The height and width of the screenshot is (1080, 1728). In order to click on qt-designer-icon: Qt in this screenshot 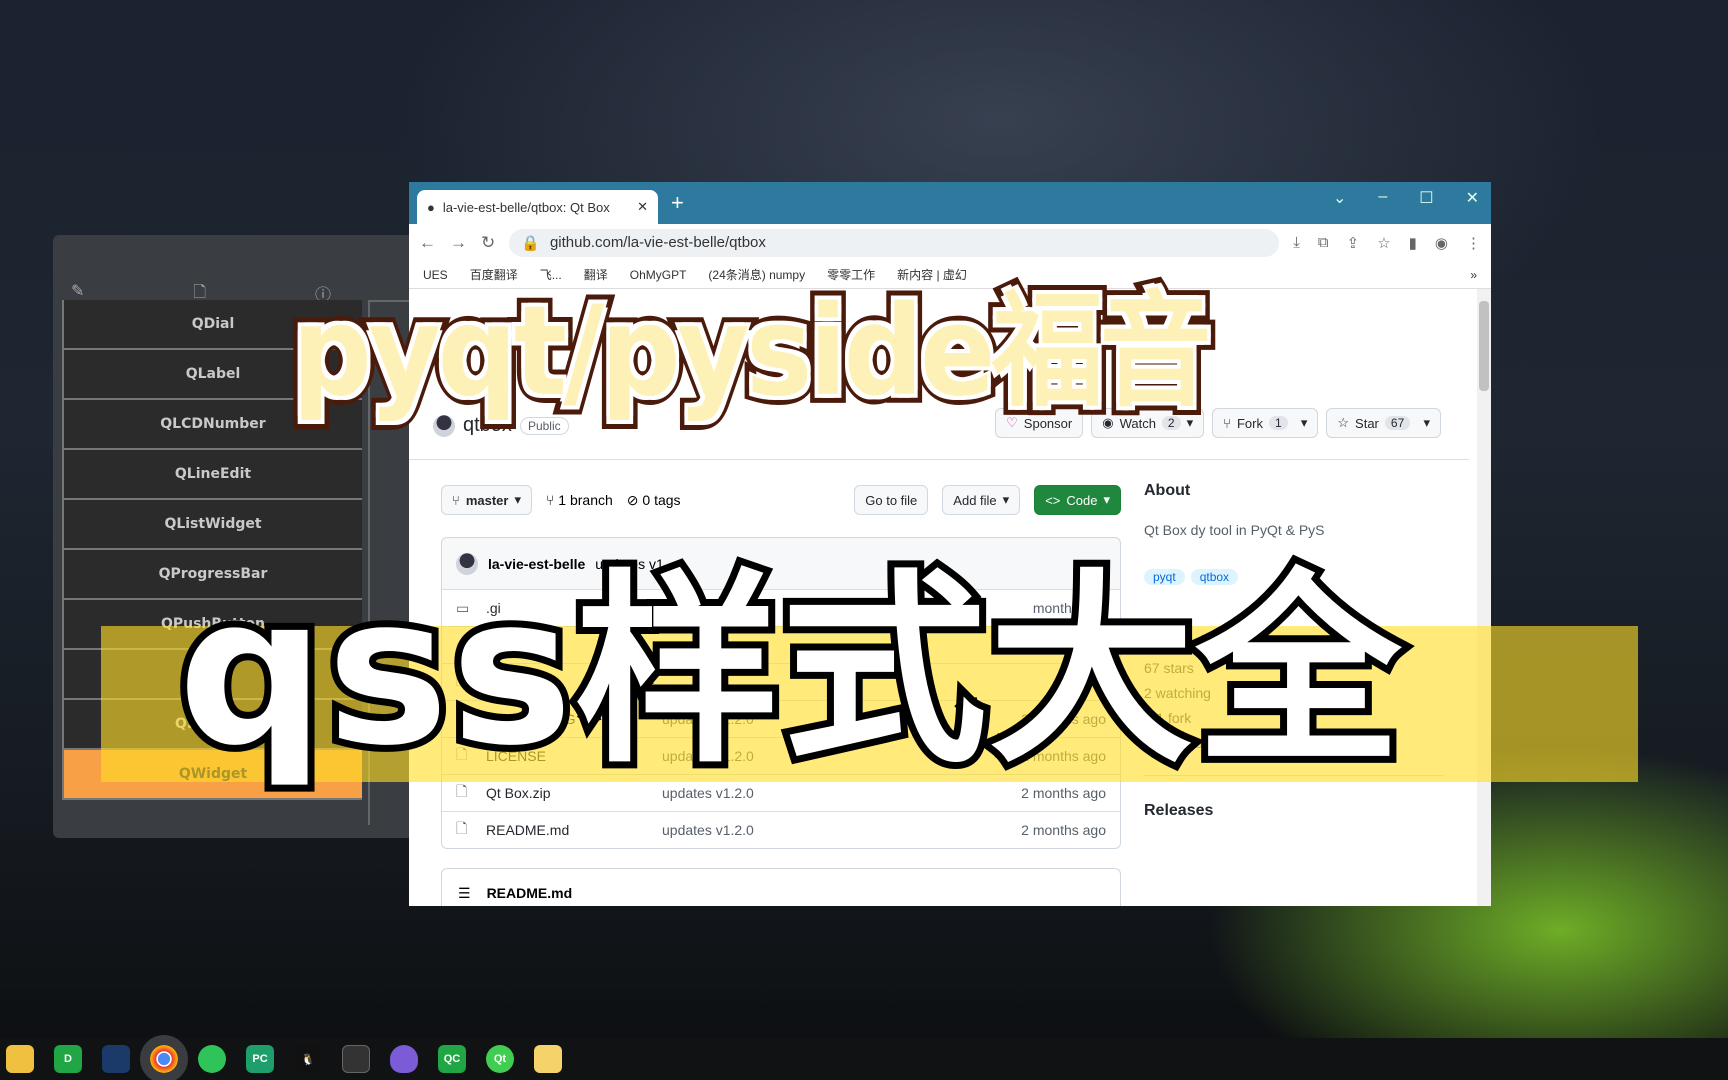, I will do `click(500, 1059)`.